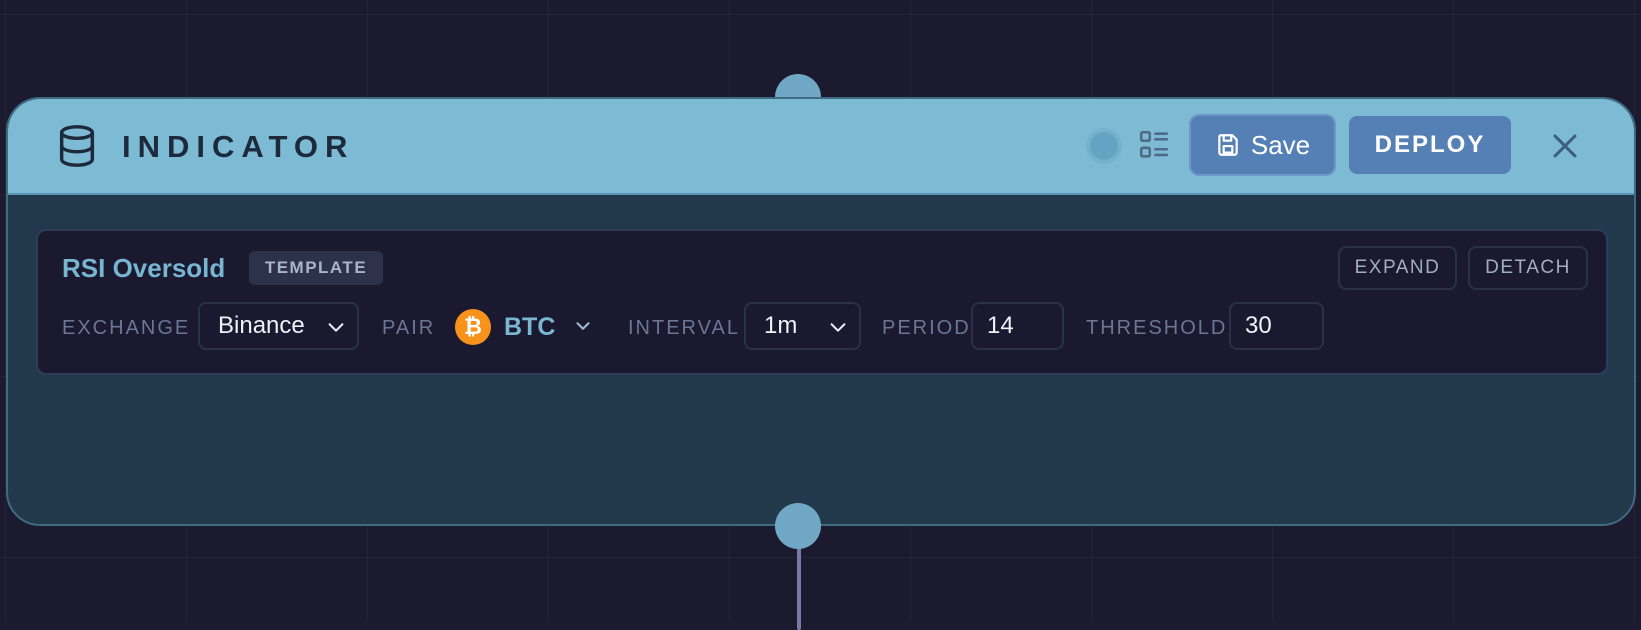 The image size is (1641, 630). What do you see at coordinates (261, 325) in the screenshot?
I see `exchange-value: Binance` at bounding box center [261, 325].